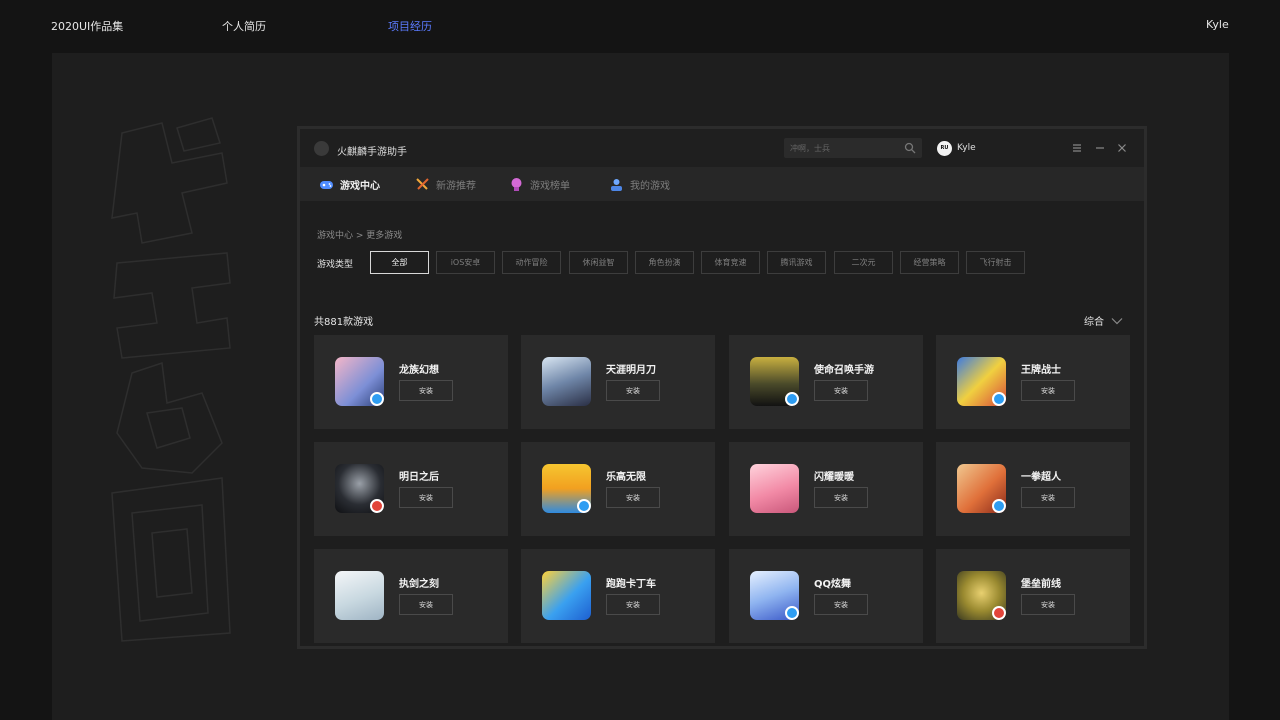  I want to click on game-card: 堡垒前线 安装, so click(1033, 596).